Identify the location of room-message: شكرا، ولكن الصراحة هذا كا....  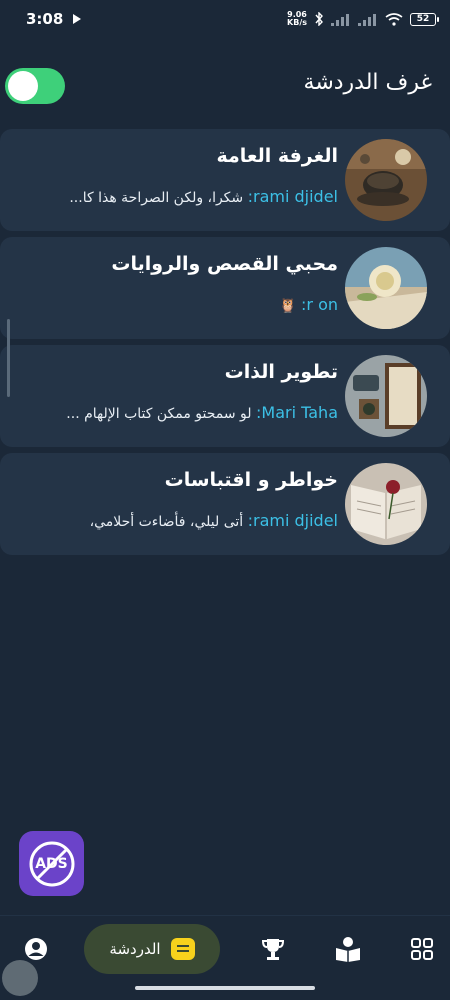
(156, 198).